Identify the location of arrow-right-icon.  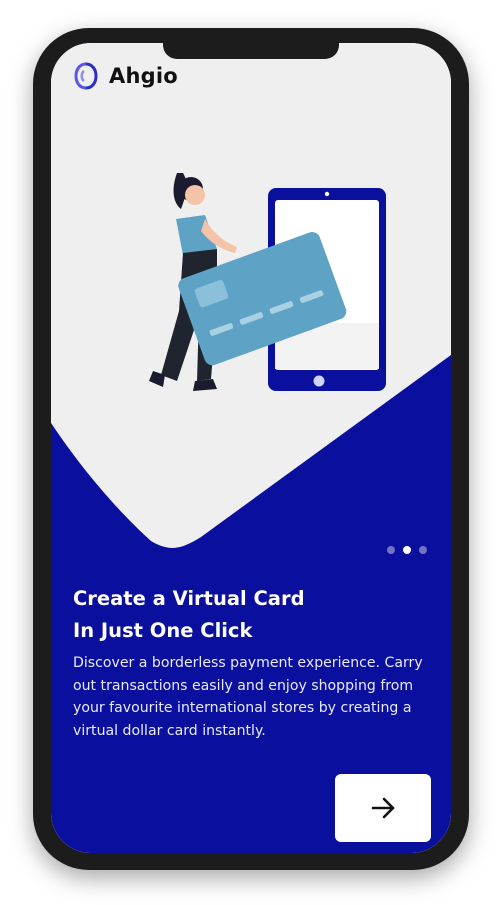
(383, 808).